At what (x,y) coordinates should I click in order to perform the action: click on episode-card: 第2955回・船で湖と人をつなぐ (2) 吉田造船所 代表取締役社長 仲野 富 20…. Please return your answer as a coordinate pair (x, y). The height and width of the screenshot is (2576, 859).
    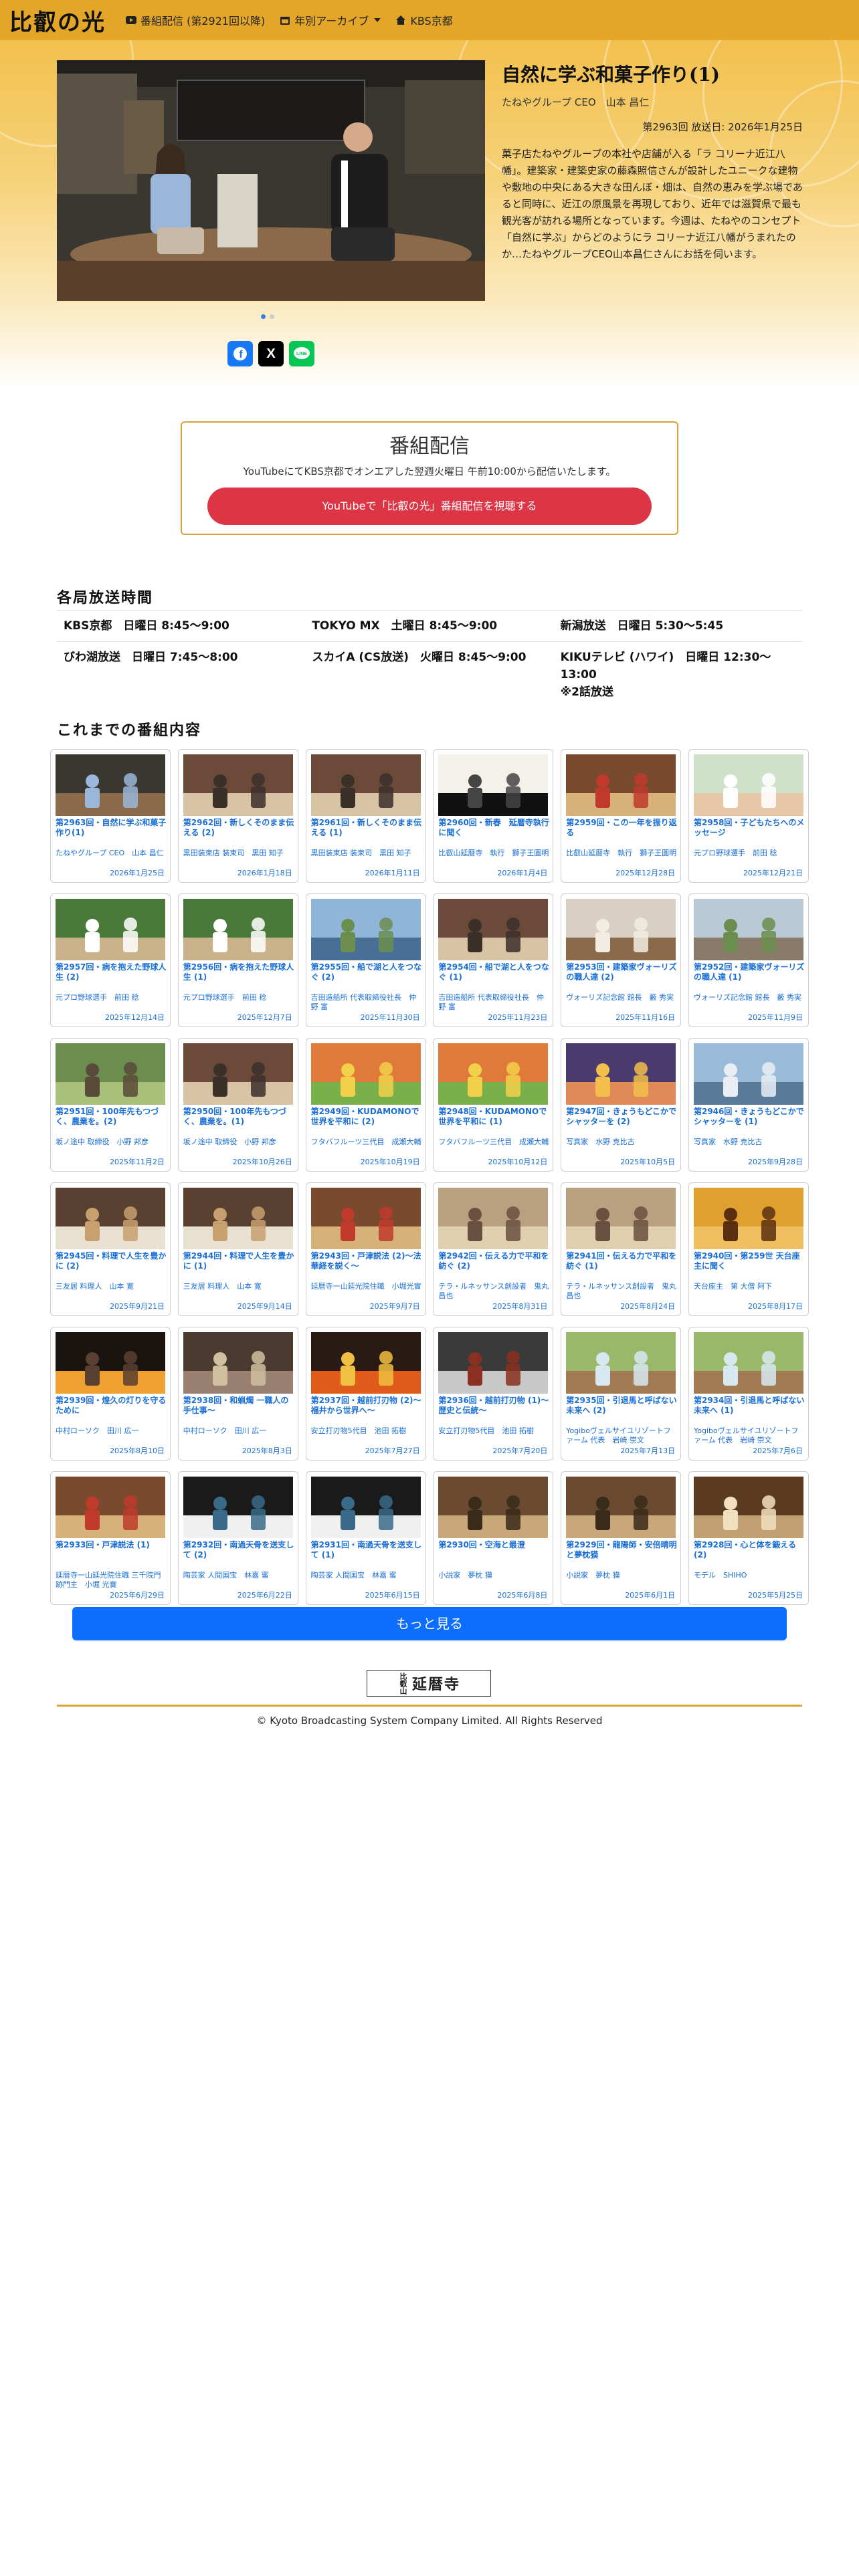
    Looking at the image, I should click on (366, 960).